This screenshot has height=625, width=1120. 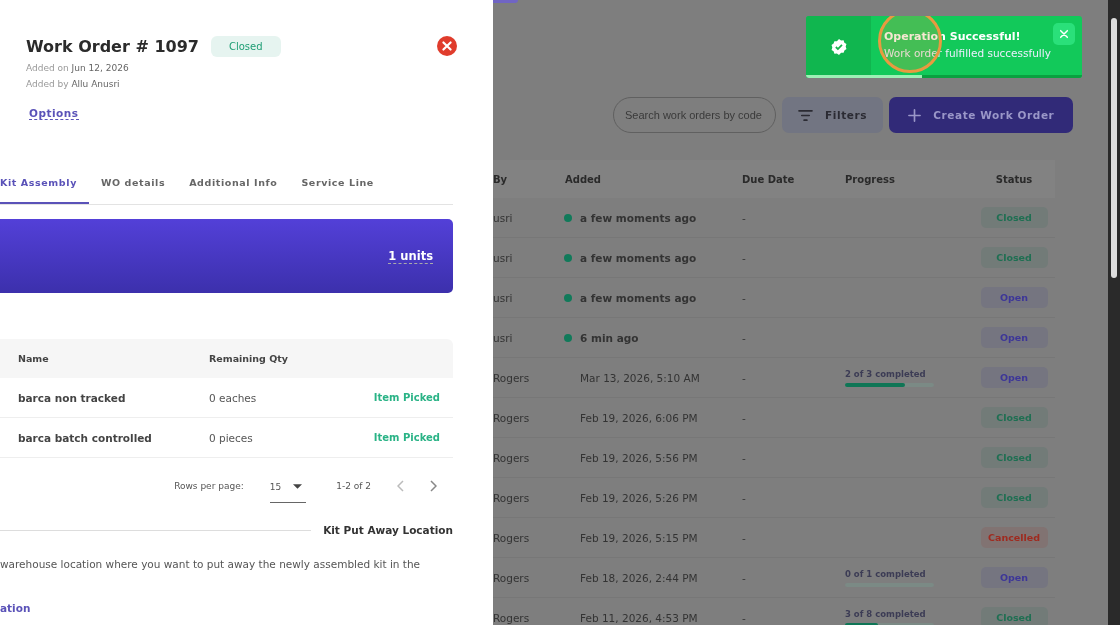 I want to click on rows-per-page-select: 15, so click(x=288, y=486).